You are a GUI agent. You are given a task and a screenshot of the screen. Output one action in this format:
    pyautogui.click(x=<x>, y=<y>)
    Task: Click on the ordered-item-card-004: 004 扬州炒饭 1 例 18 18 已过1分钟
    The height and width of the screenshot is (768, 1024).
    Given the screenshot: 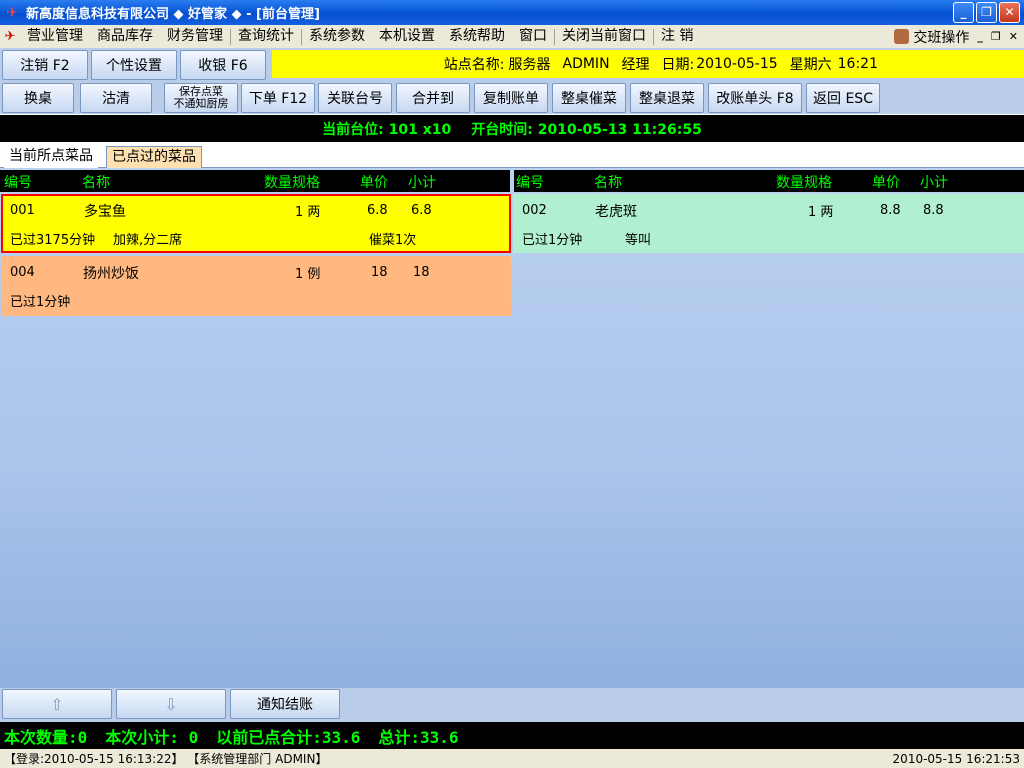 What is the action you would take?
    pyautogui.click(x=256, y=286)
    